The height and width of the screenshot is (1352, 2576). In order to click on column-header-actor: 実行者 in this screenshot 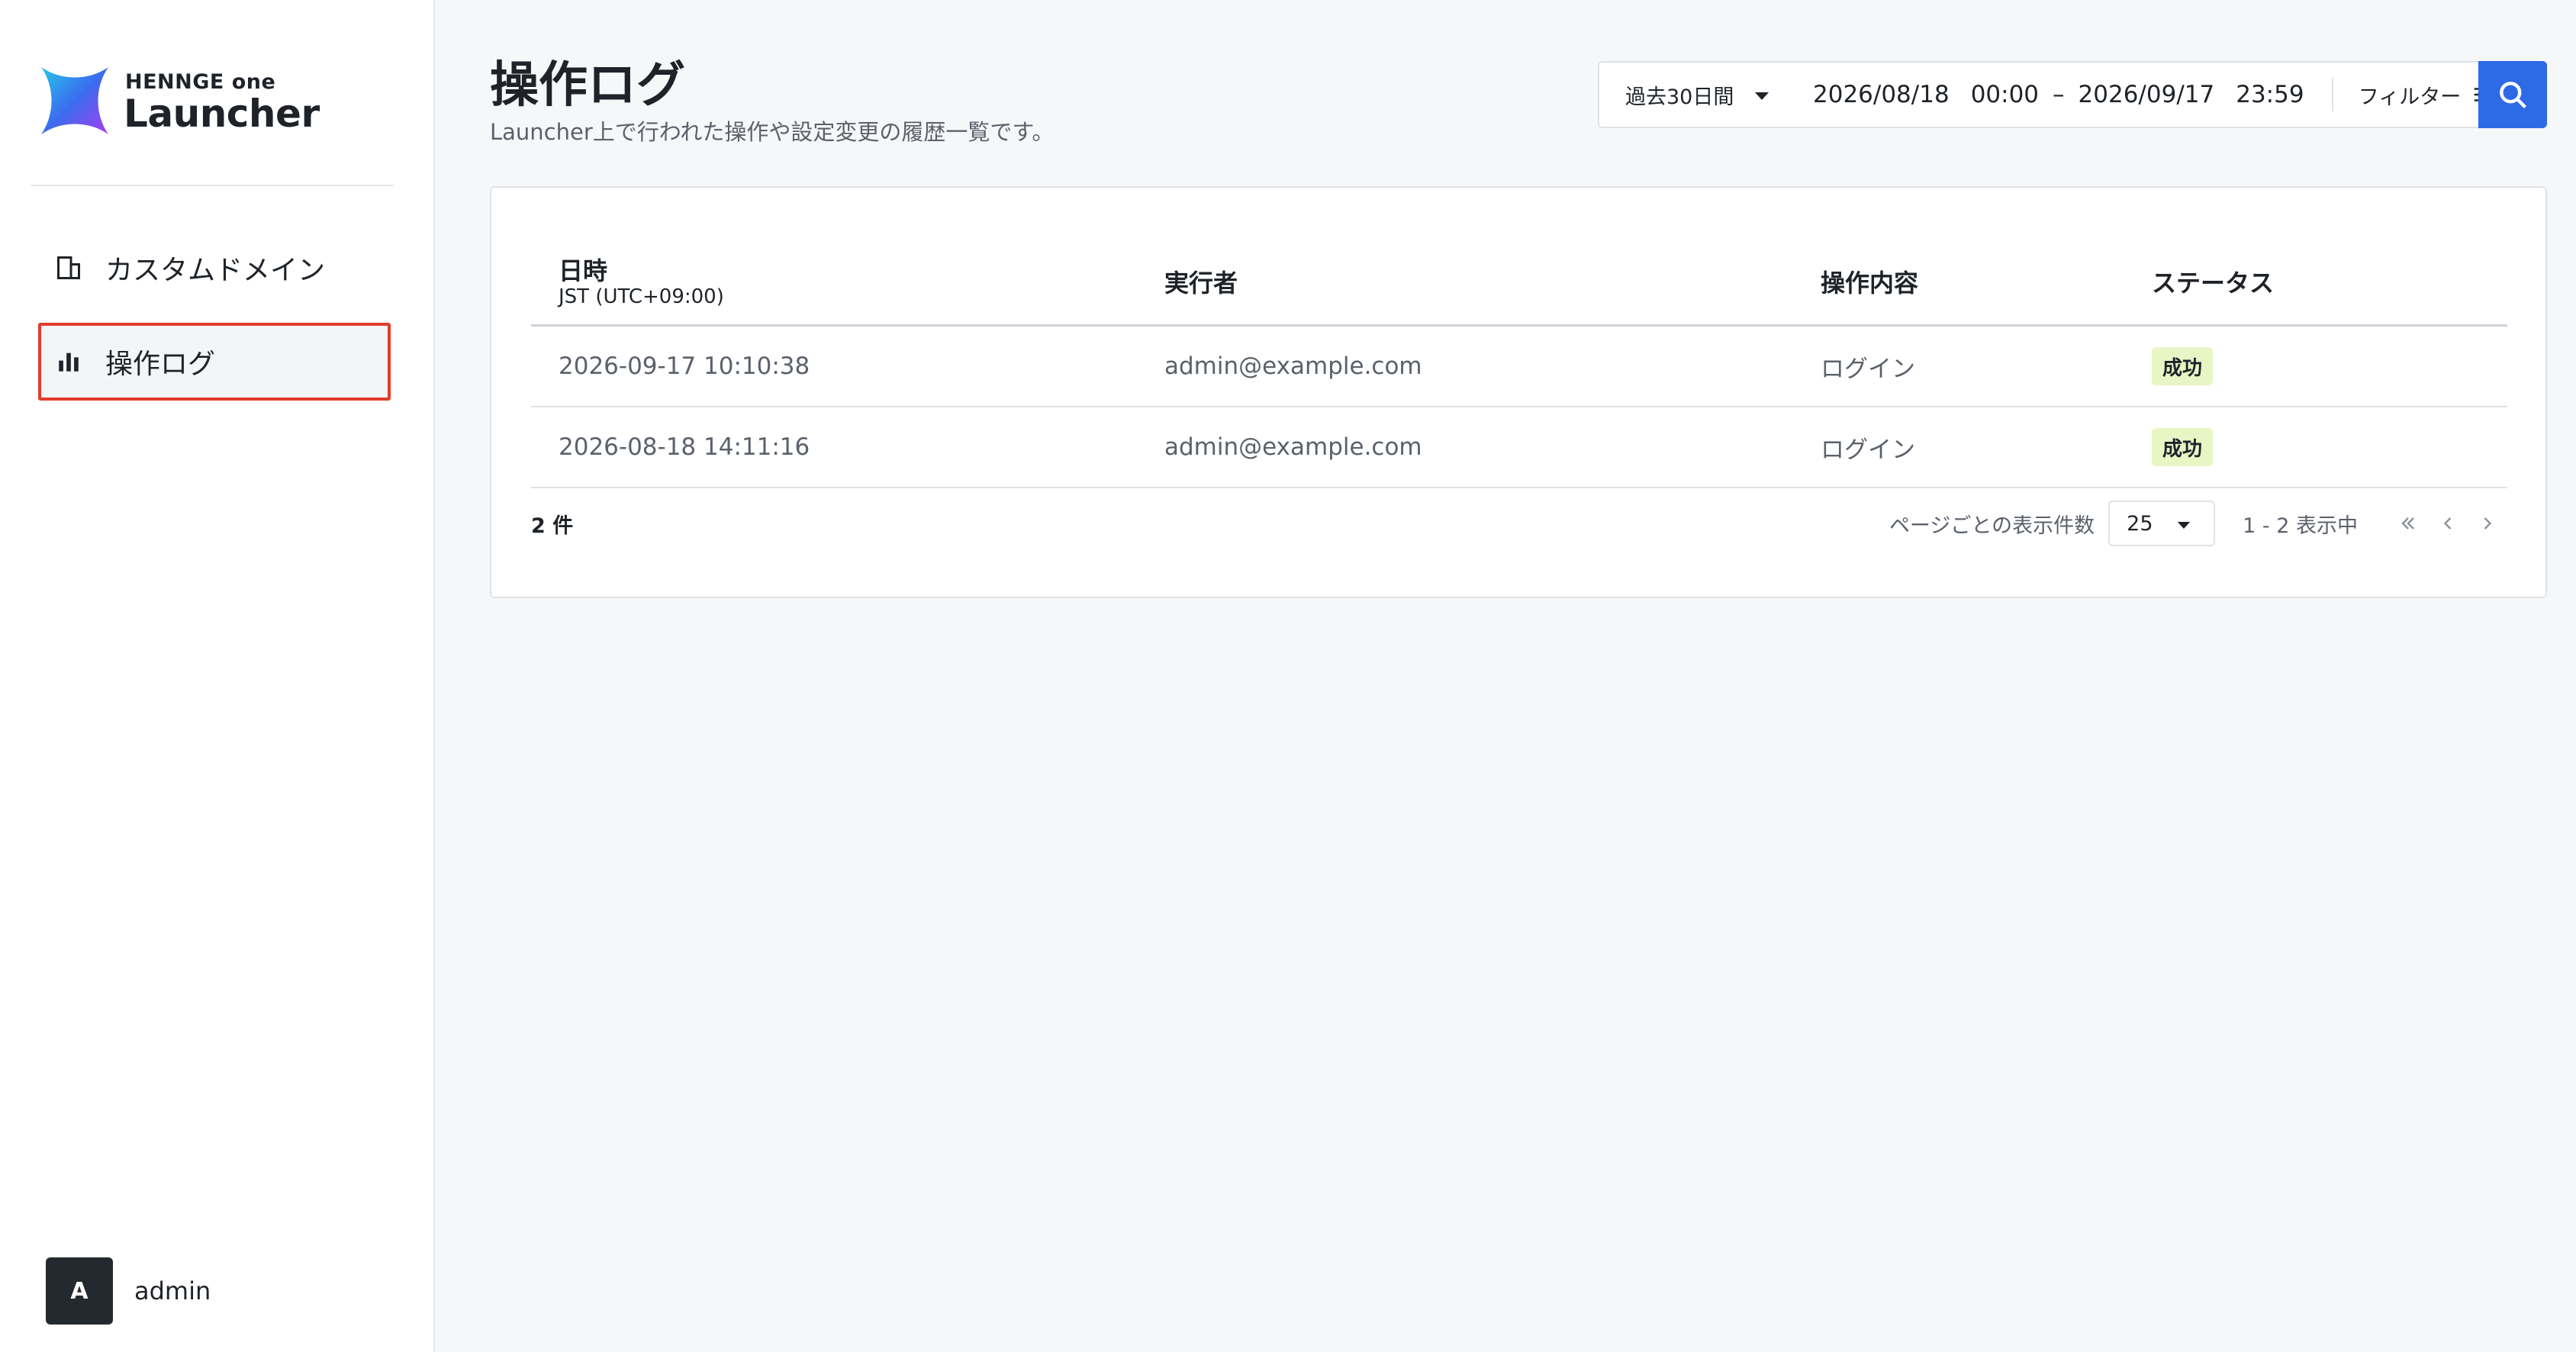, I will do `click(1201, 283)`.